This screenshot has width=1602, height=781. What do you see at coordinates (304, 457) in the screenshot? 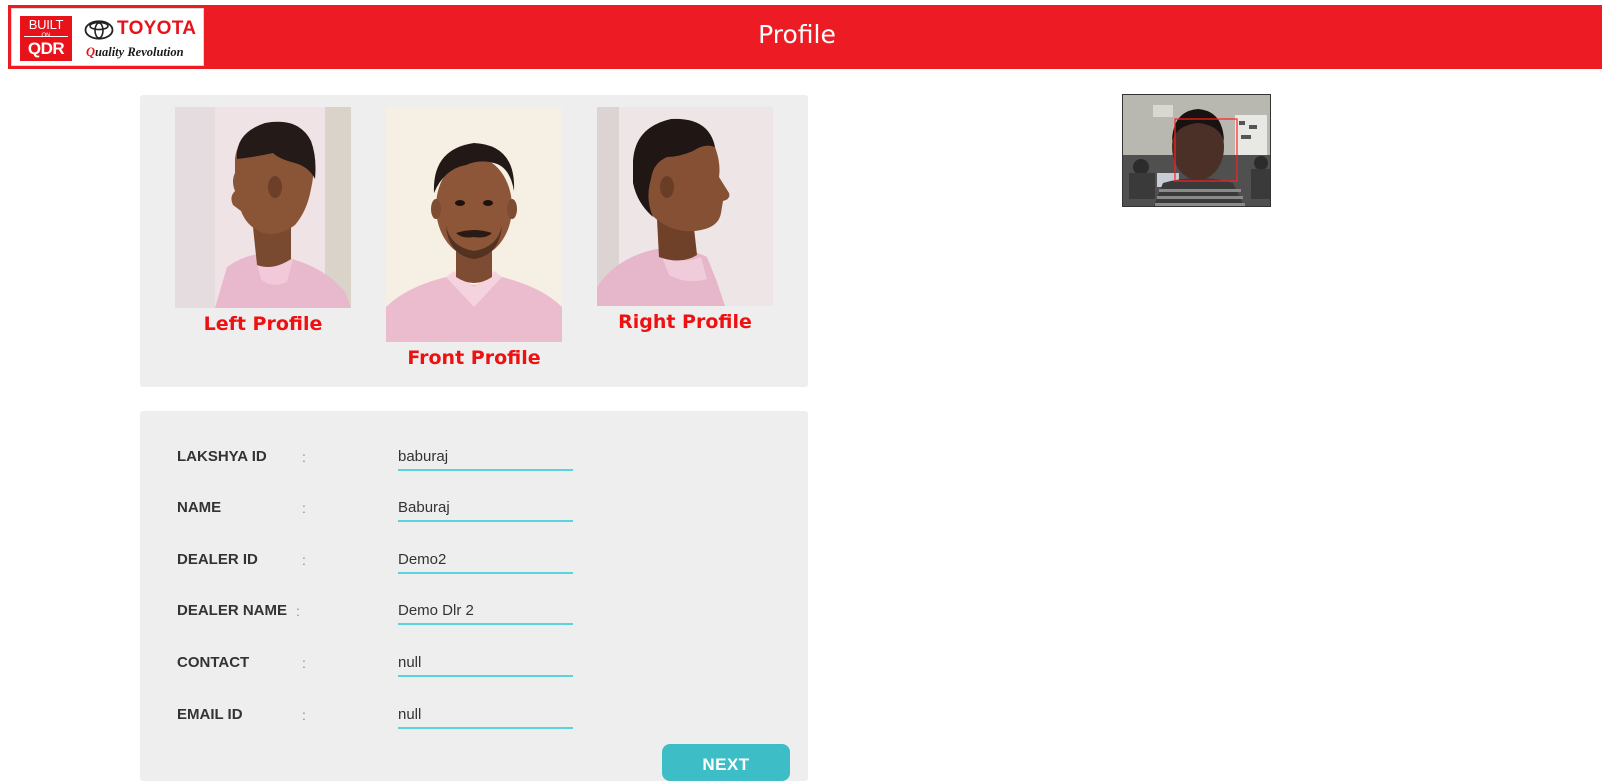
I see `lakshya-id-colon: :` at bounding box center [304, 457].